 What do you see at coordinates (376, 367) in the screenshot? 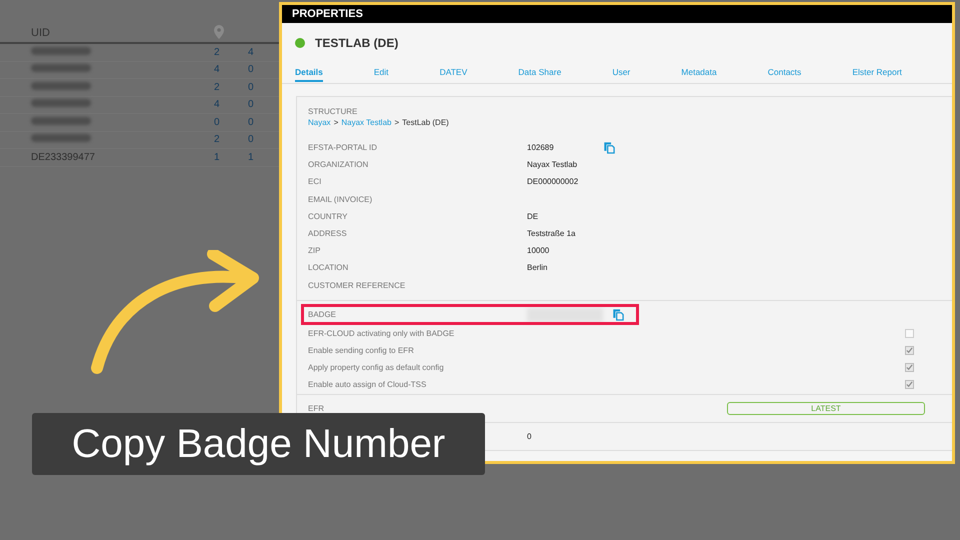
I see `option-label: Apply property config as default config` at bounding box center [376, 367].